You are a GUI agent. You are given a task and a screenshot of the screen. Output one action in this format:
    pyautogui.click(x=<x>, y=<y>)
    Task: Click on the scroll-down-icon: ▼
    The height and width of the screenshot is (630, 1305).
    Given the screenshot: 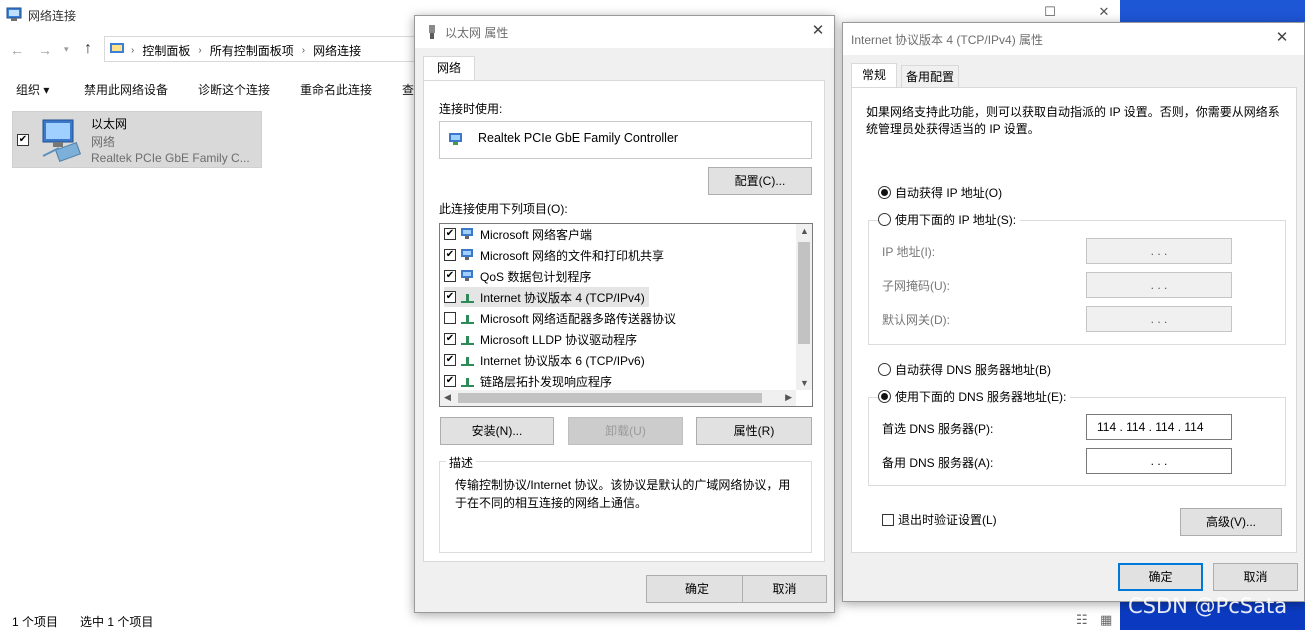 What is the action you would take?
    pyautogui.click(x=804, y=383)
    